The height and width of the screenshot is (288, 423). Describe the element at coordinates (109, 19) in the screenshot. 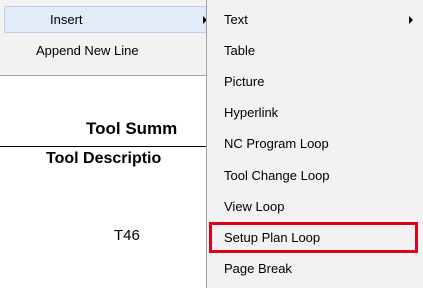

I see `menu-item-insert: Insert` at that location.